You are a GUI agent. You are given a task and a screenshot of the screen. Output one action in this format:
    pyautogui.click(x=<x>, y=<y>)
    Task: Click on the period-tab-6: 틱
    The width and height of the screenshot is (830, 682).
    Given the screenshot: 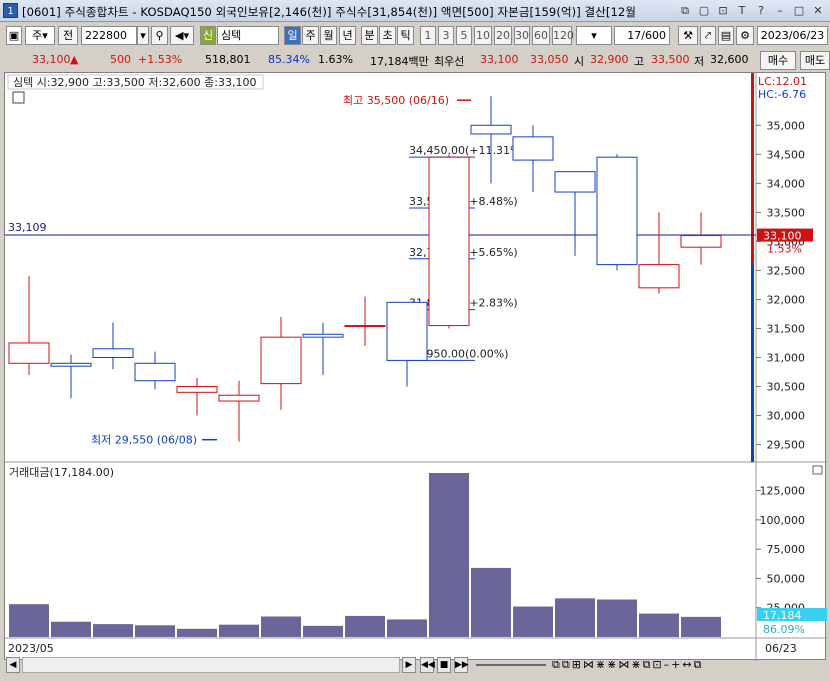 What is the action you would take?
    pyautogui.click(x=405, y=35)
    